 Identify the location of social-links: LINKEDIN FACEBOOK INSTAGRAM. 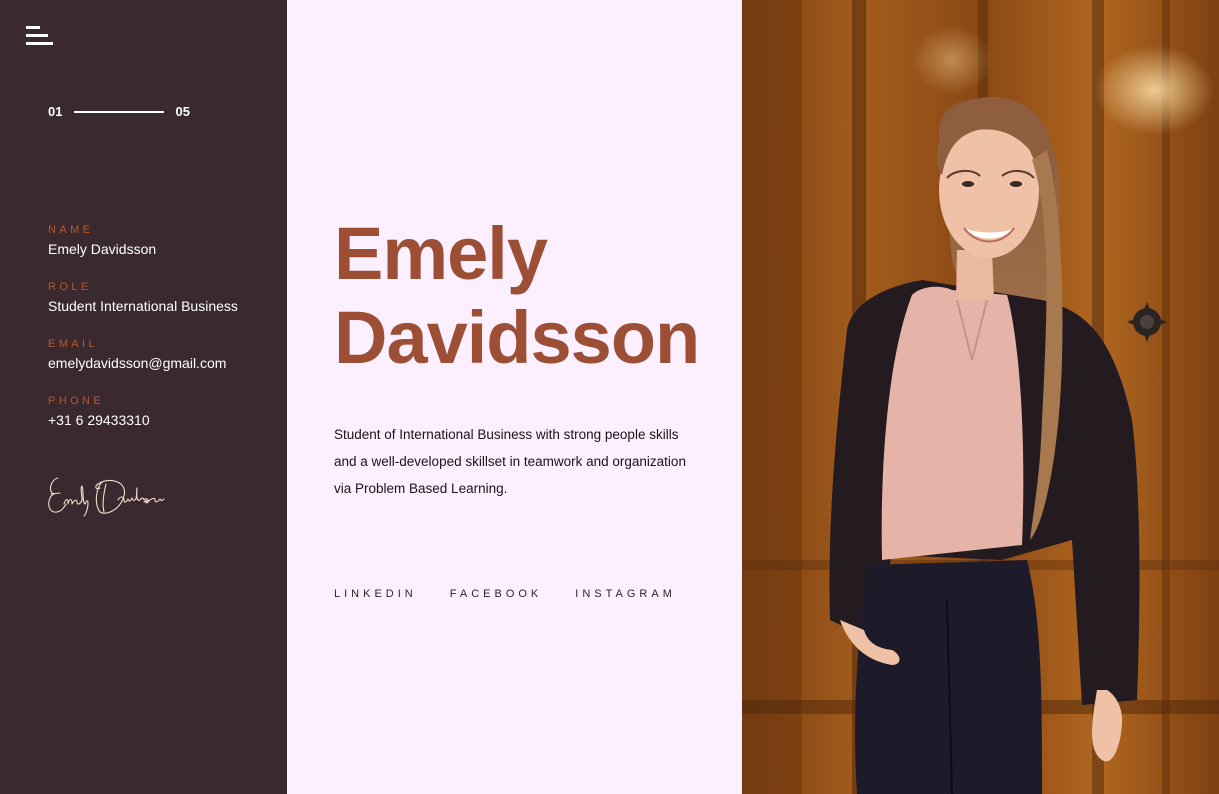
(505, 594).